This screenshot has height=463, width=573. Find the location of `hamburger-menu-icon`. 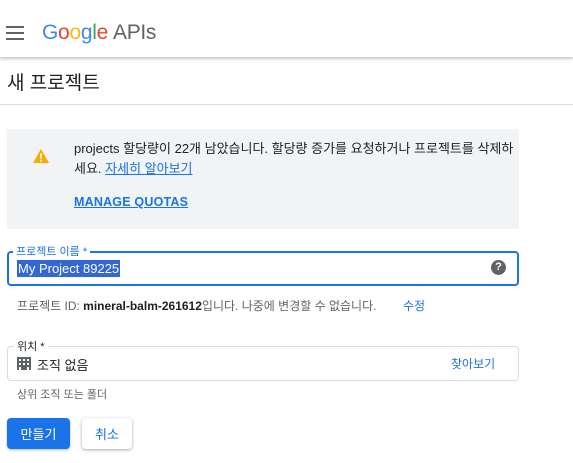

hamburger-menu-icon is located at coordinates (15, 33).